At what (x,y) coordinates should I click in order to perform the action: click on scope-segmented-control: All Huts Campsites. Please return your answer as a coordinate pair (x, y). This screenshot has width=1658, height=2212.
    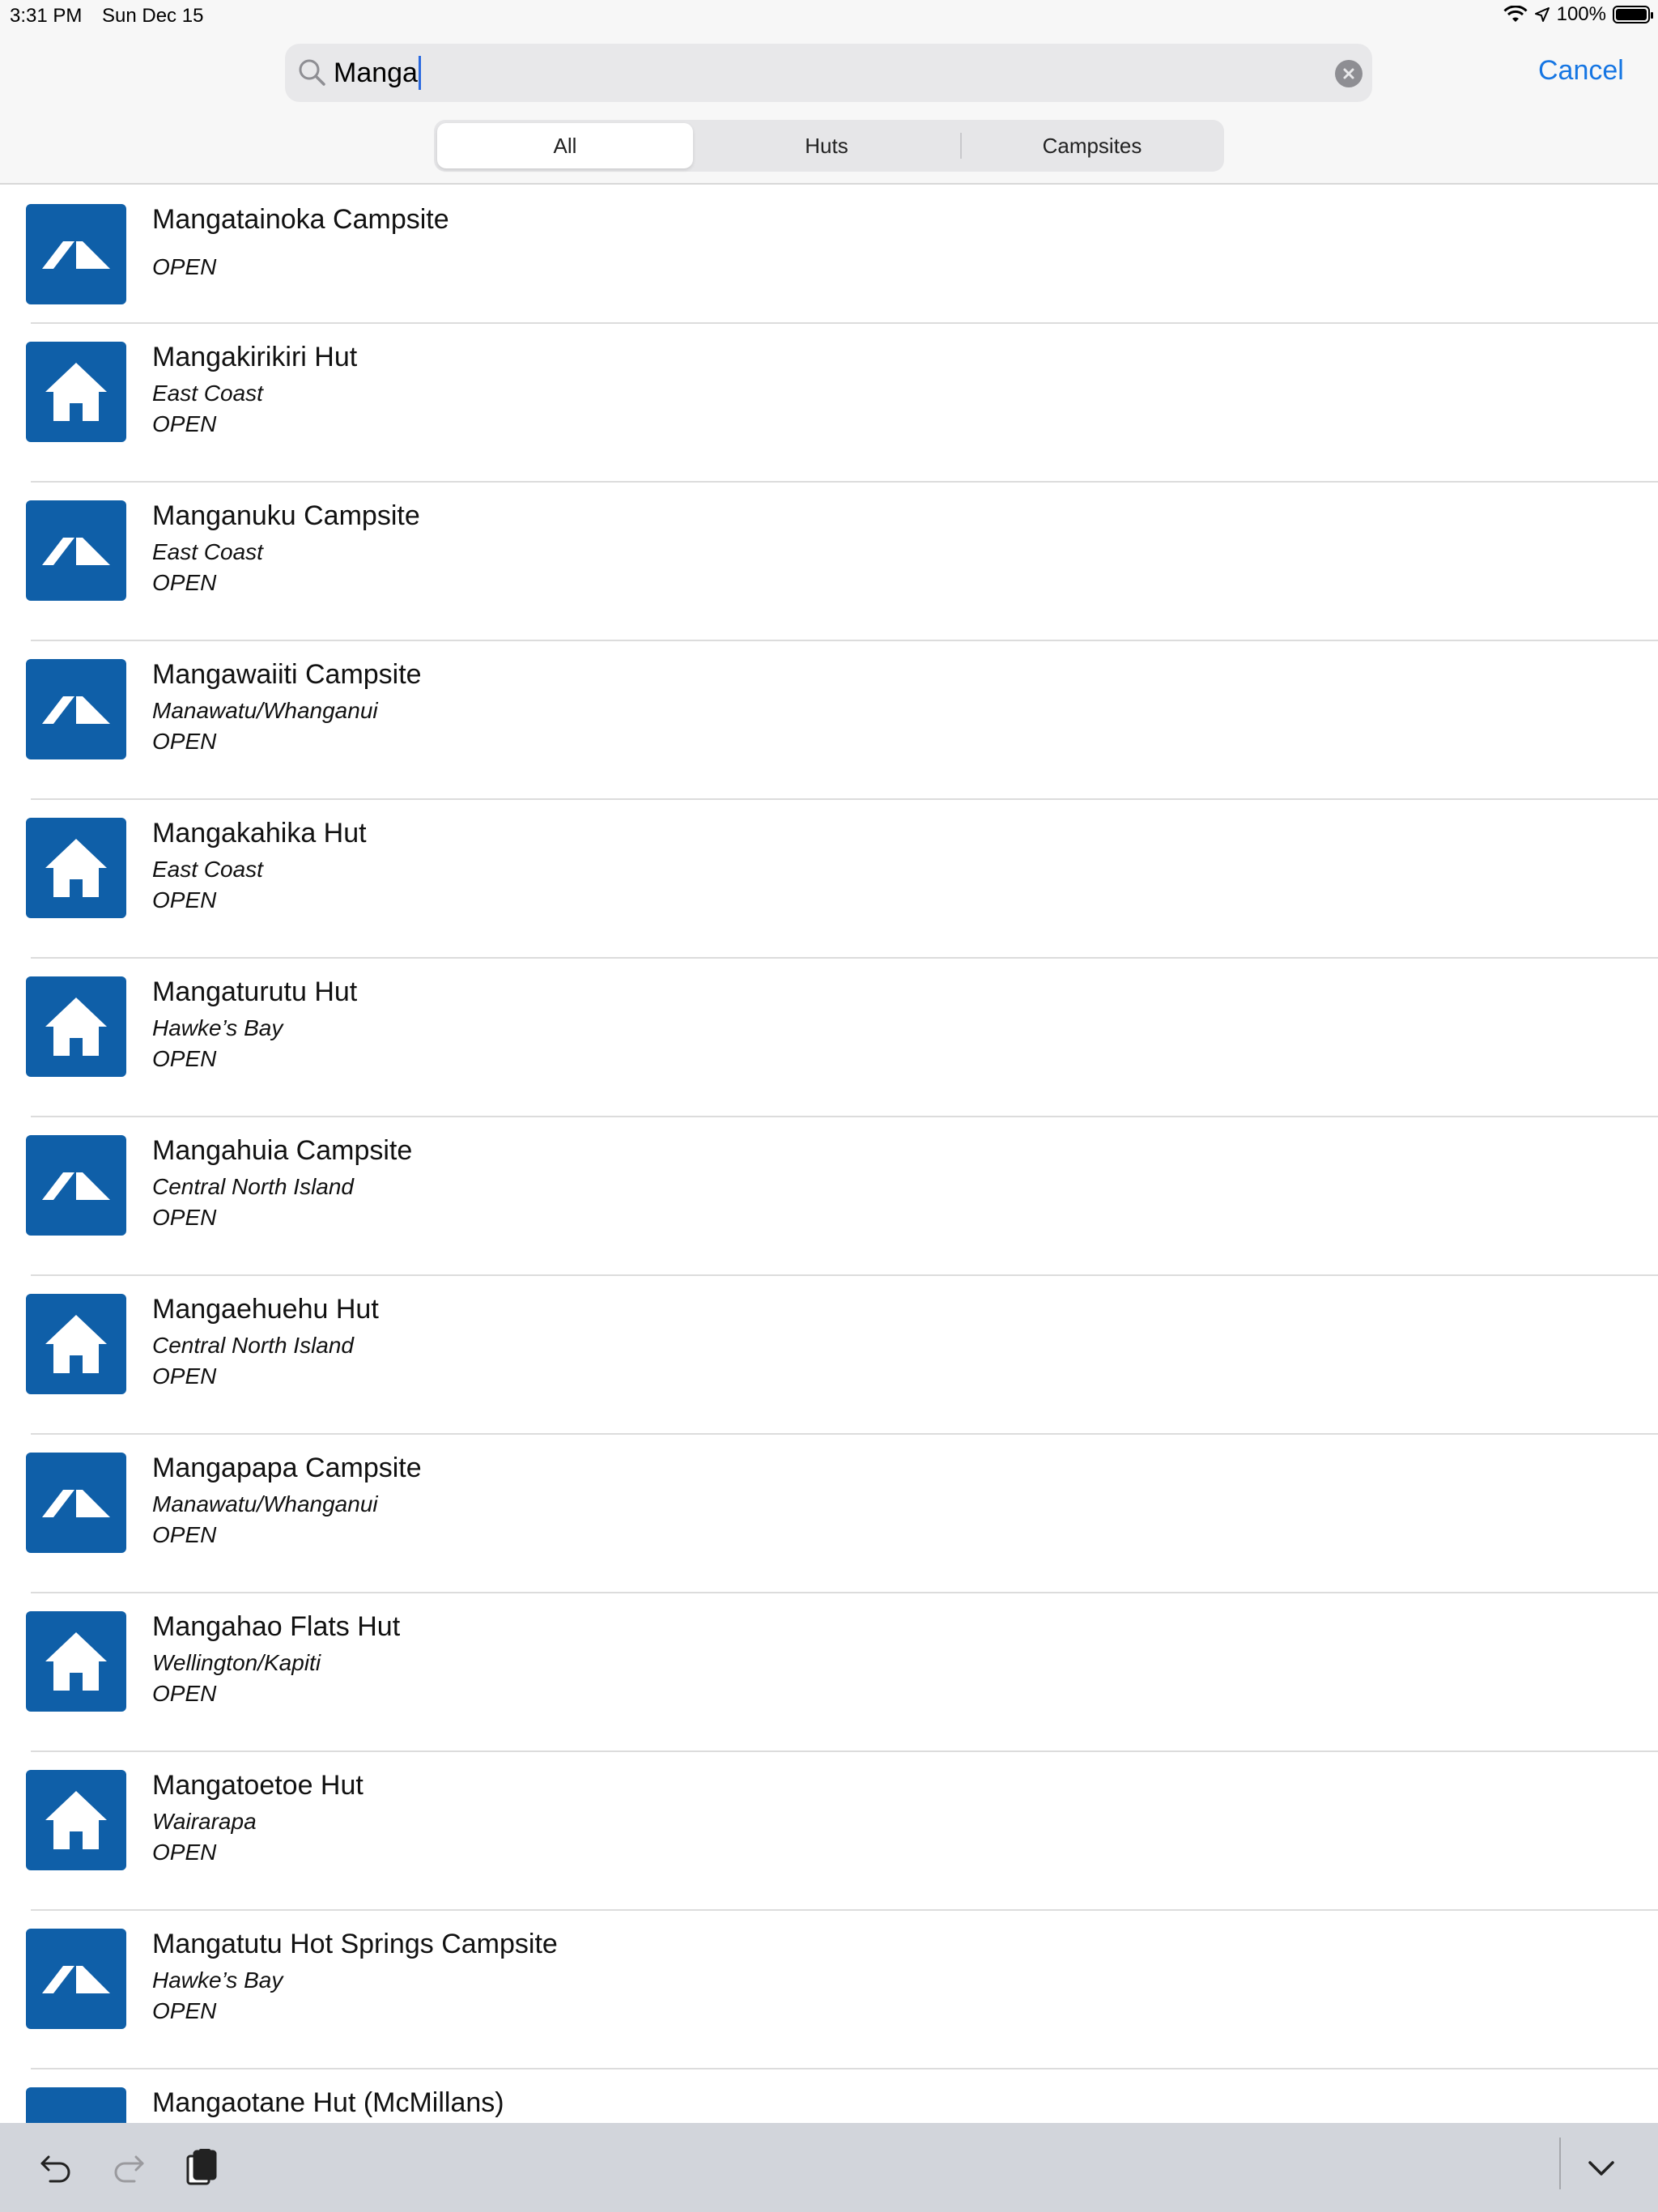
    Looking at the image, I should click on (829, 146).